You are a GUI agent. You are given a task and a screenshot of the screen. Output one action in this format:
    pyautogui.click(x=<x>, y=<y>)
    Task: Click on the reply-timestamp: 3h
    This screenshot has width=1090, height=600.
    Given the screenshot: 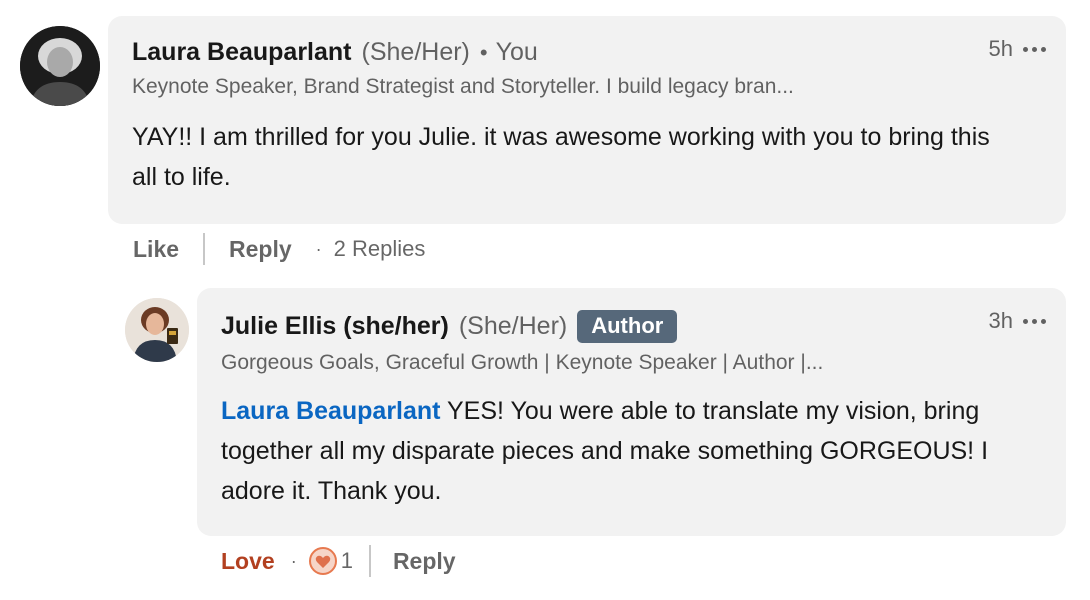 What is the action you would take?
    pyautogui.click(x=1000, y=320)
    